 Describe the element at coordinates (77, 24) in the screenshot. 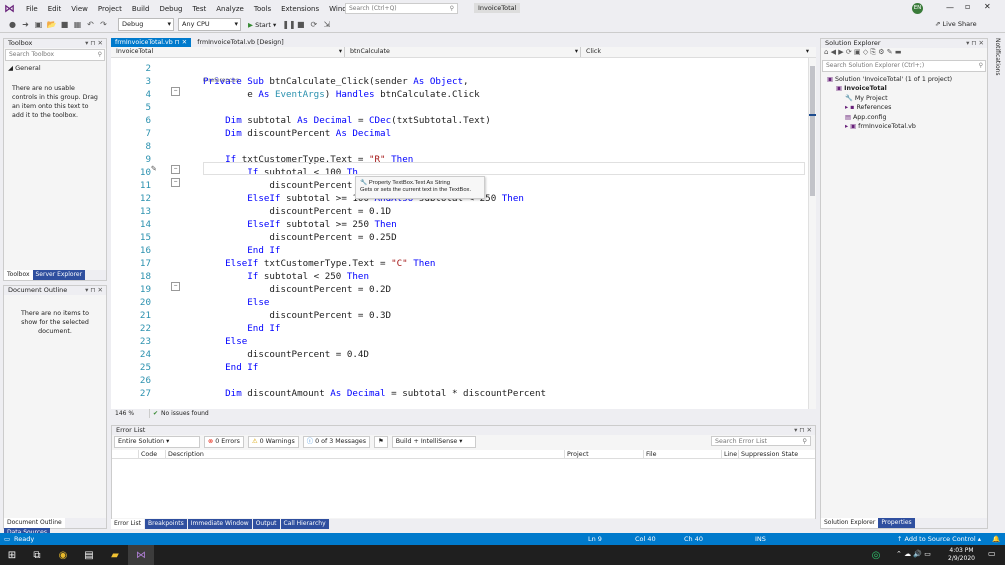

I see `save-all-icon: ▦` at that location.